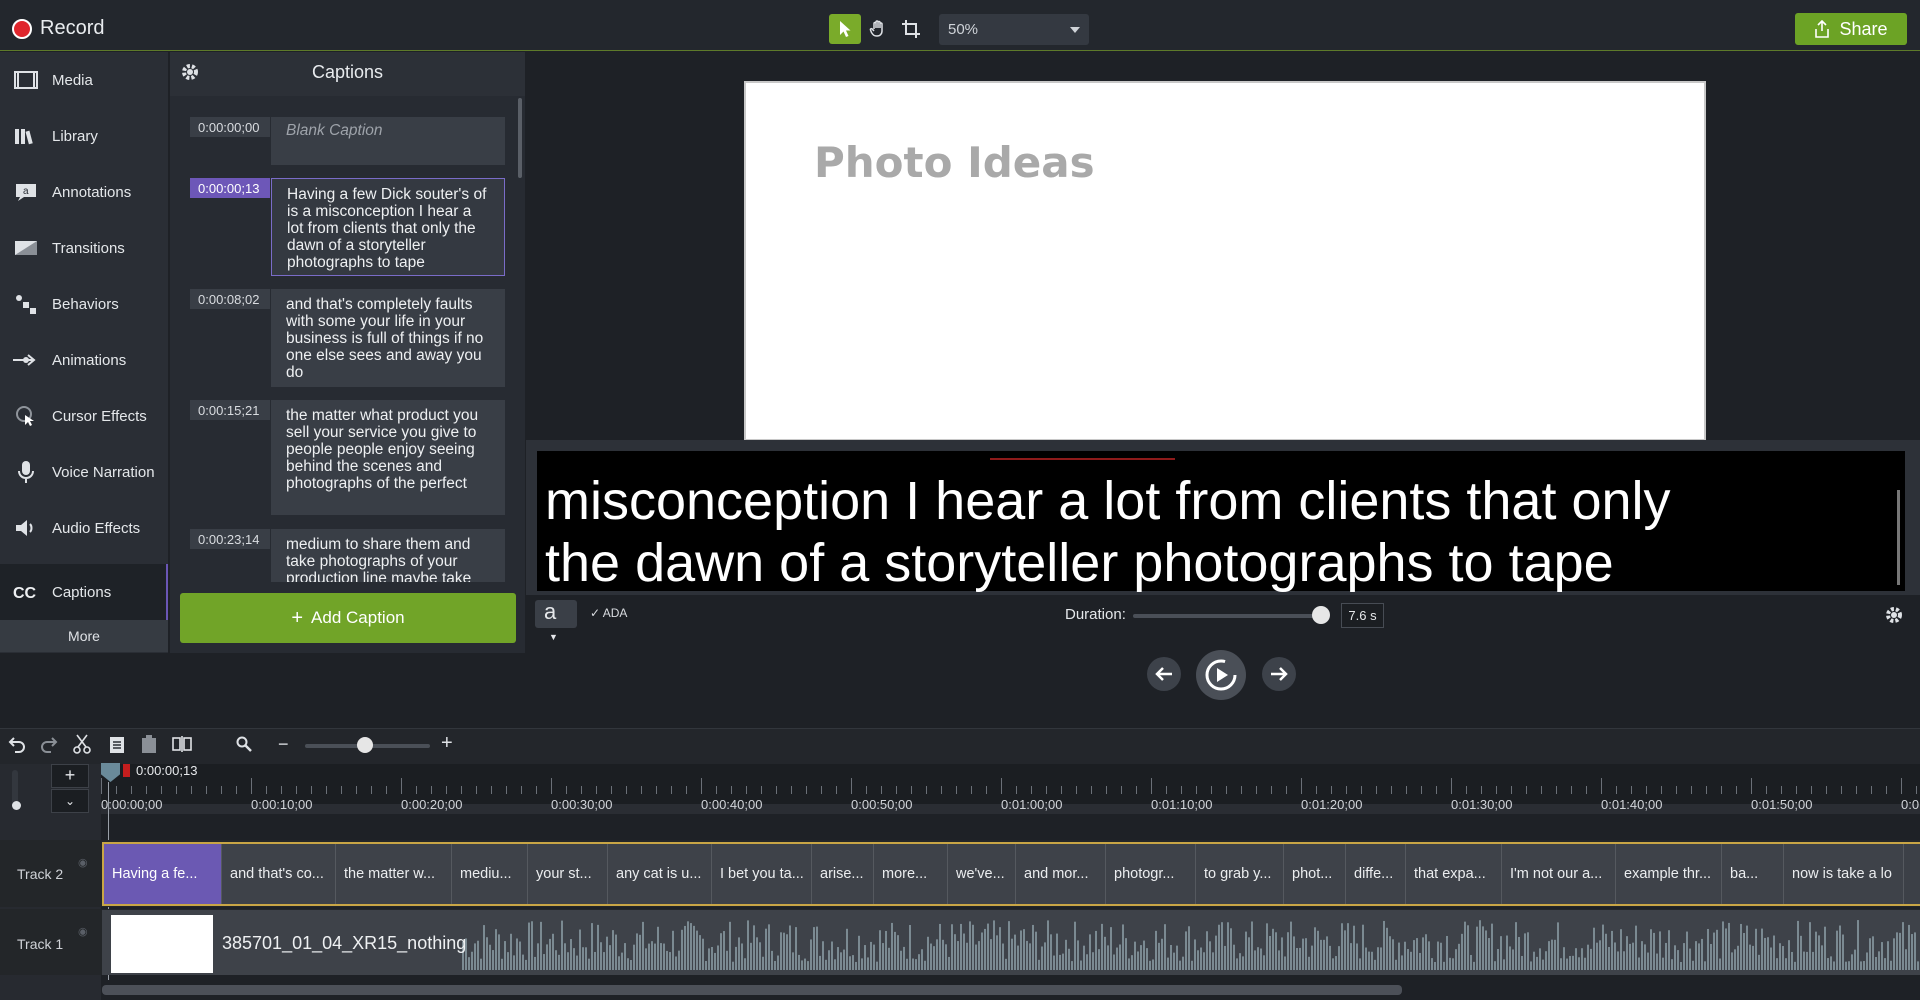 The width and height of the screenshot is (1920, 1000). I want to click on next-caption-button, so click(1279, 674).